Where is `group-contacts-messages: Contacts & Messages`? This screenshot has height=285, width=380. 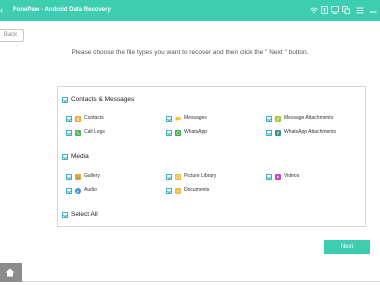 group-contacts-messages: Contacts & Messages is located at coordinates (98, 100).